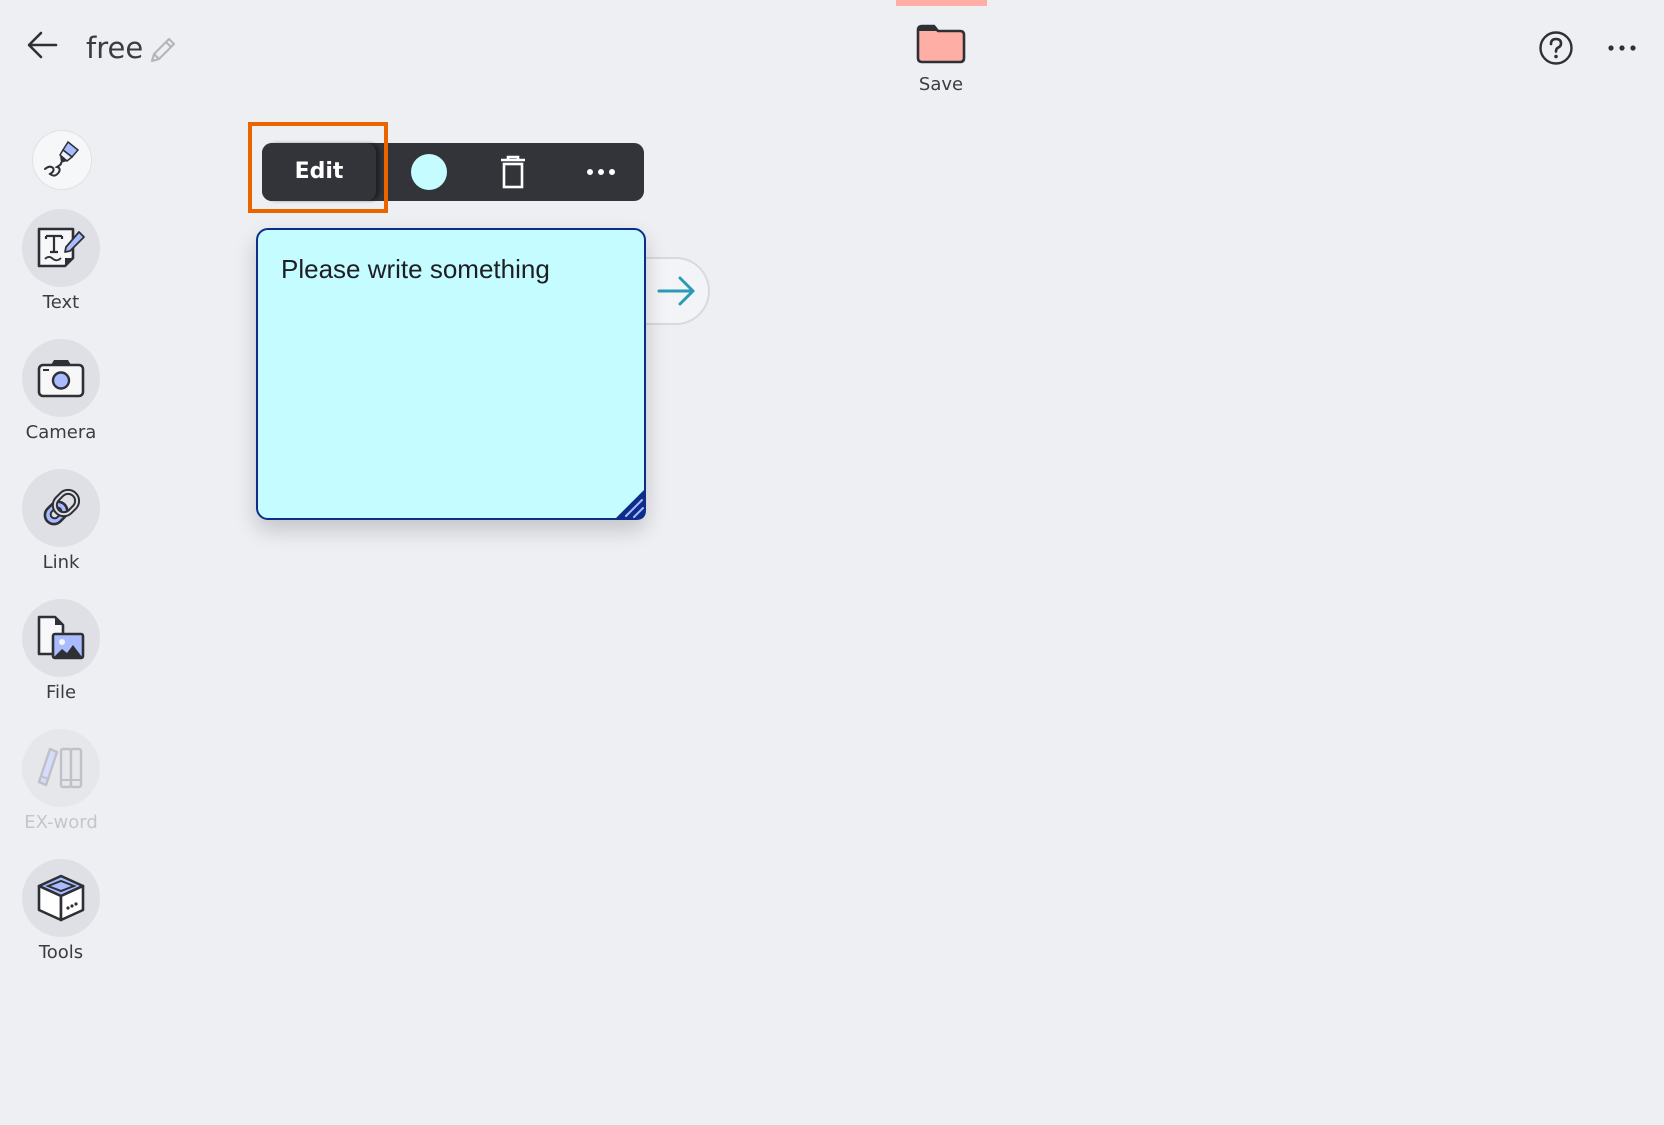 This screenshot has width=1664, height=1125. Describe the element at coordinates (61, 432) in the screenshot. I see `tool-label: Camera` at that location.